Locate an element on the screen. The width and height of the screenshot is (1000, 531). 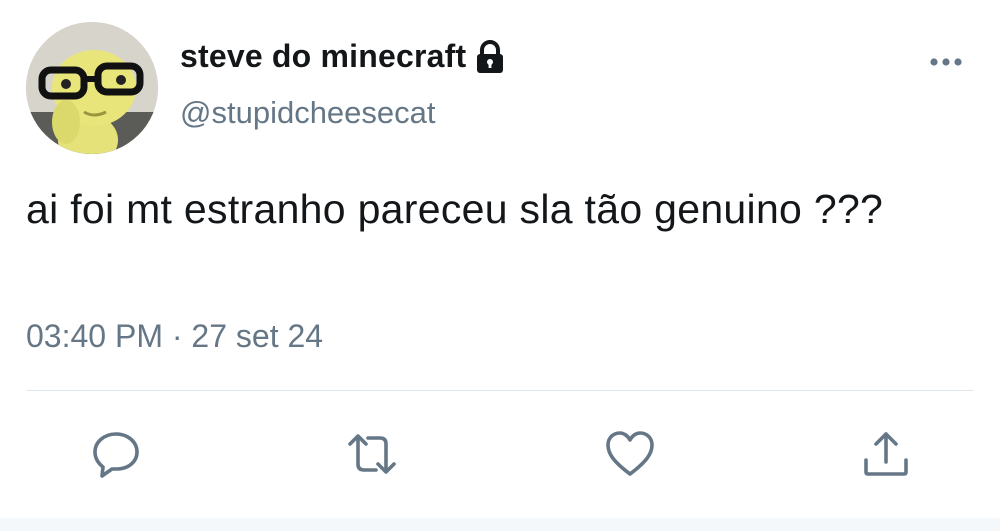
divider is located at coordinates (500, 390).